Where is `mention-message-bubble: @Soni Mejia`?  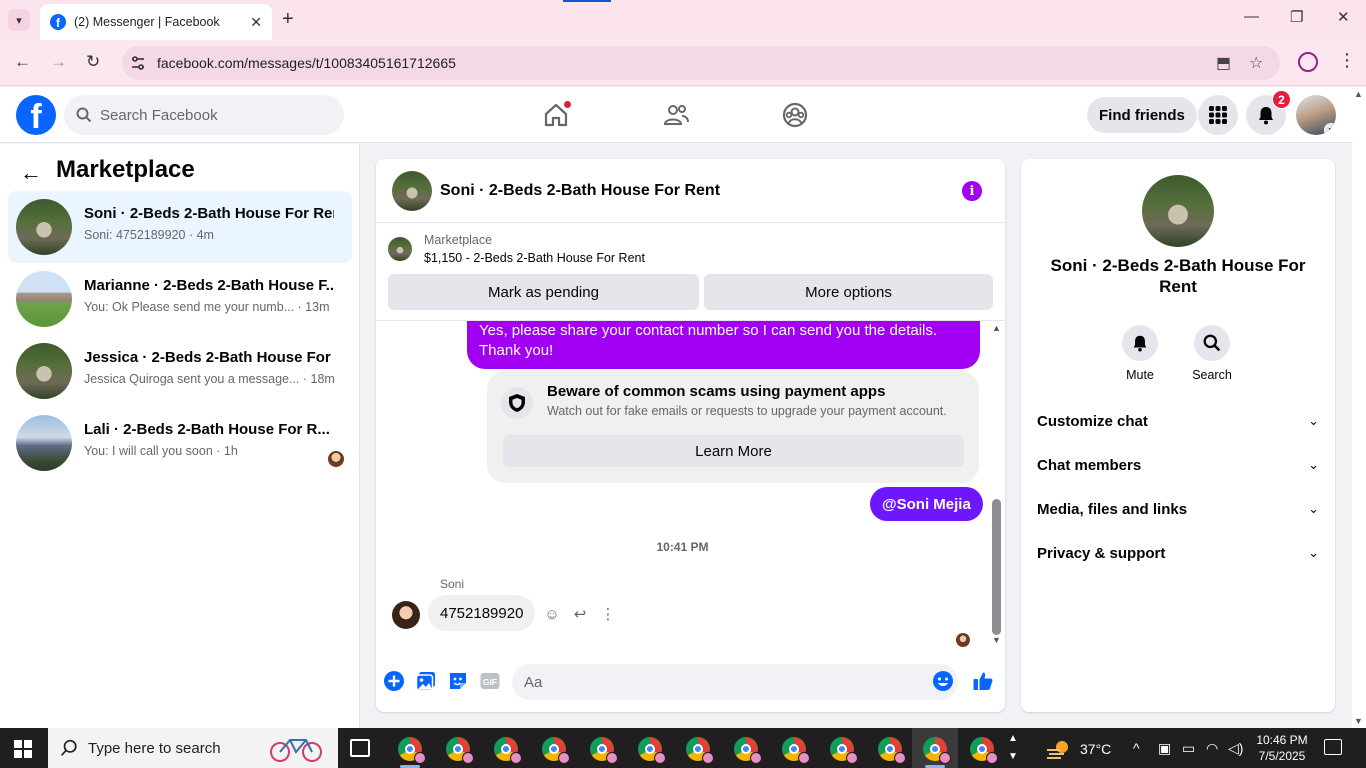 mention-message-bubble: @Soni Mejia is located at coordinates (926, 504).